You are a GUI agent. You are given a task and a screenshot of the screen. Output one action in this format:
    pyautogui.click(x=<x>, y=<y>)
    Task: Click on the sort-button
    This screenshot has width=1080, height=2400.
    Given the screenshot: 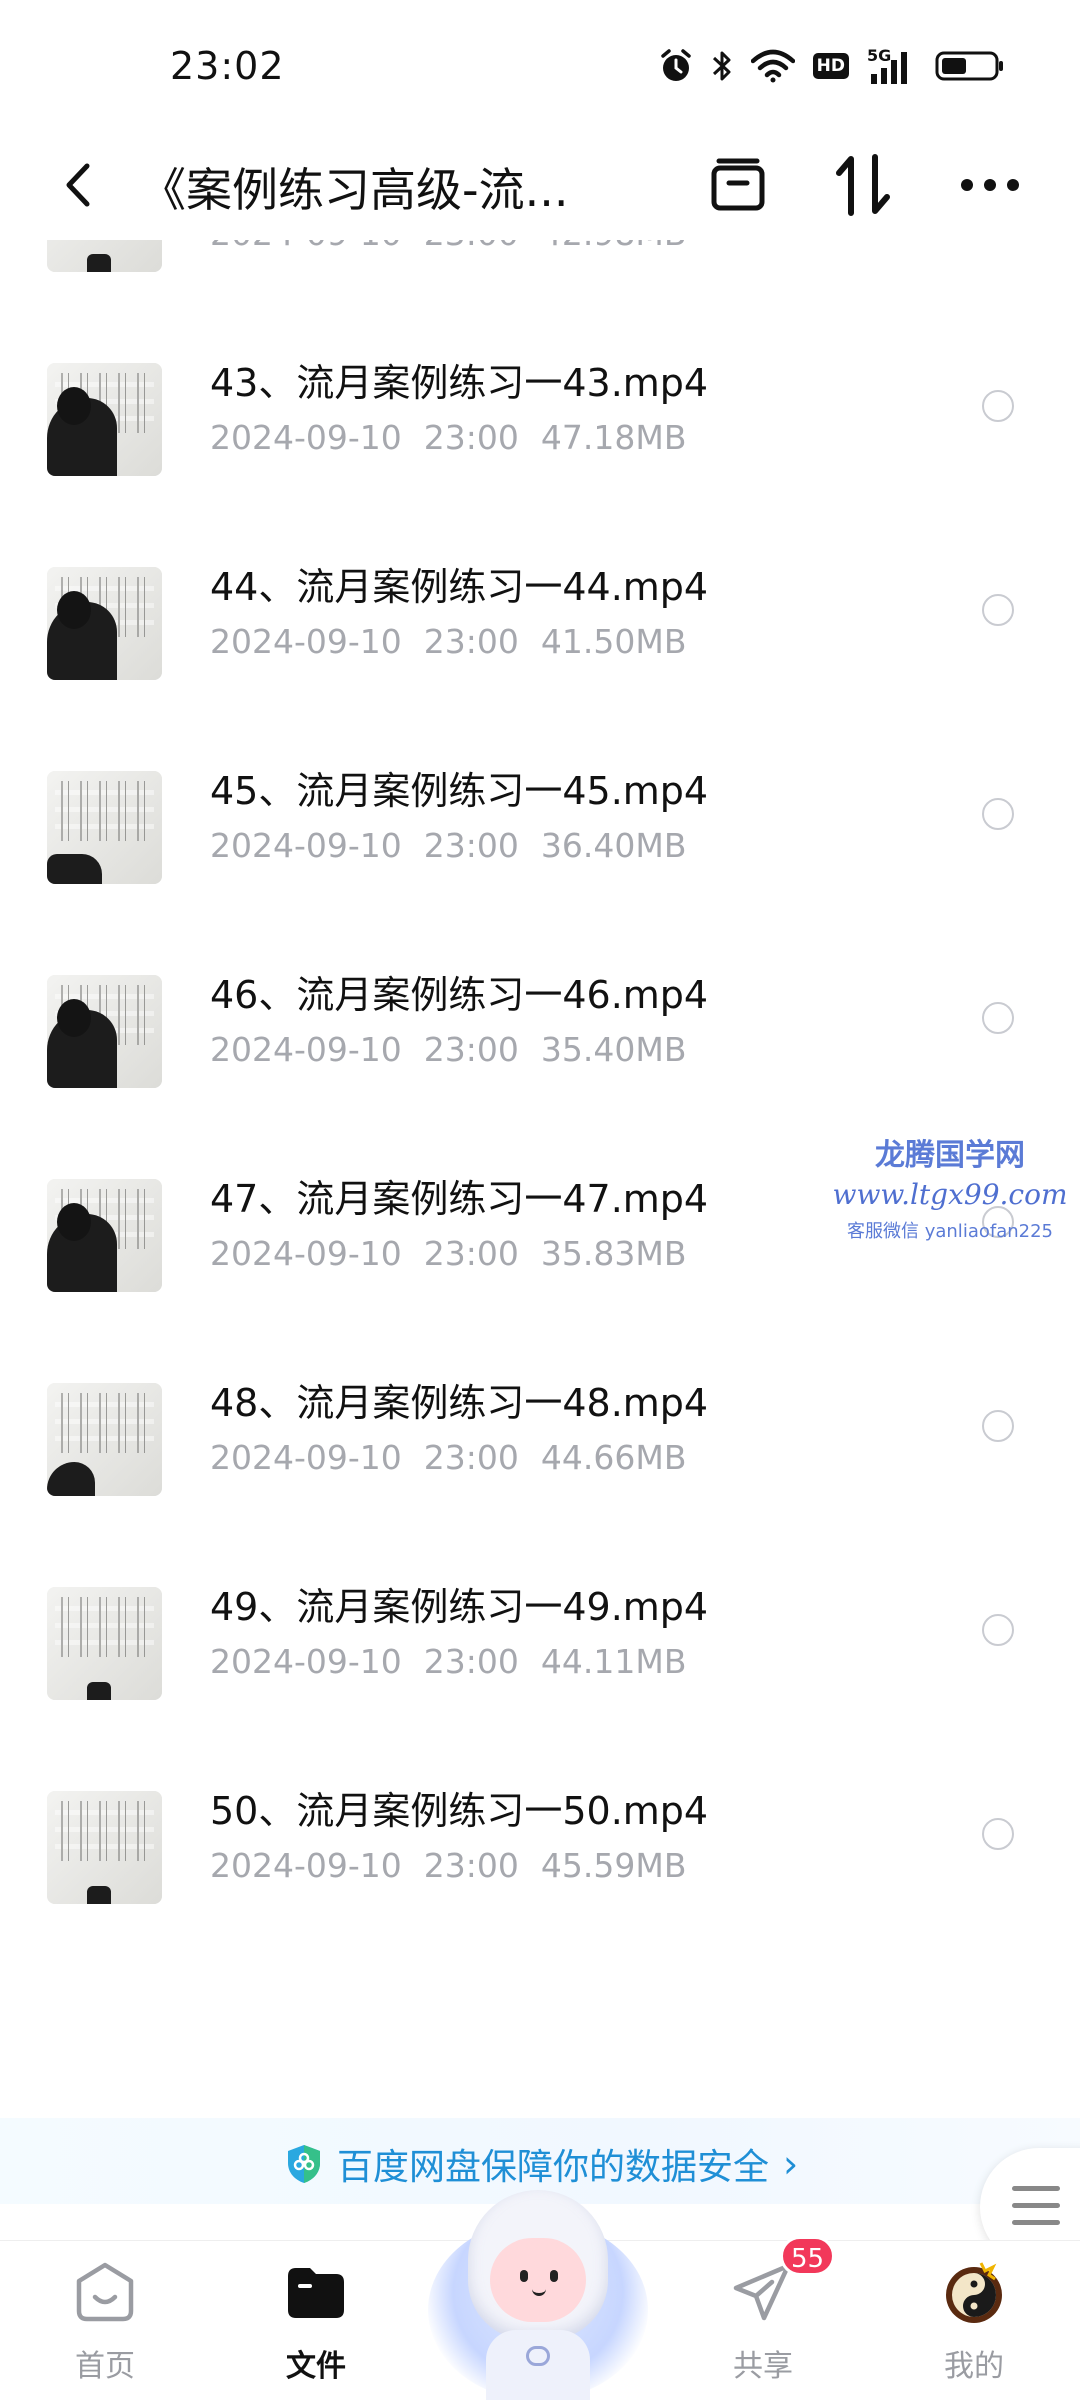 What is the action you would take?
    pyautogui.click(x=863, y=185)
    